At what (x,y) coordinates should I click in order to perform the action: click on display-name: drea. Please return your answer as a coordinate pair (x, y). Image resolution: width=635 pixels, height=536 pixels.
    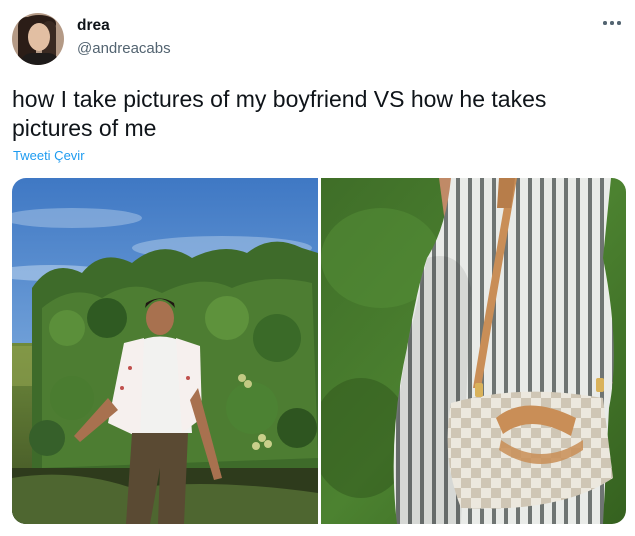
    Looking at the image, I should click on (93, 26).